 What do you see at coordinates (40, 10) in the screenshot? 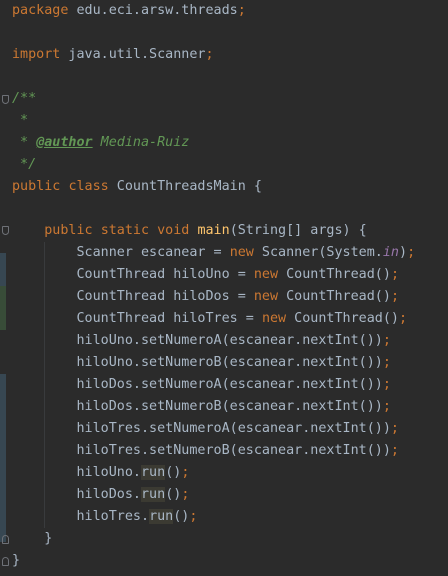
I see `keyword-package: package` at bounding box center [40, 10].